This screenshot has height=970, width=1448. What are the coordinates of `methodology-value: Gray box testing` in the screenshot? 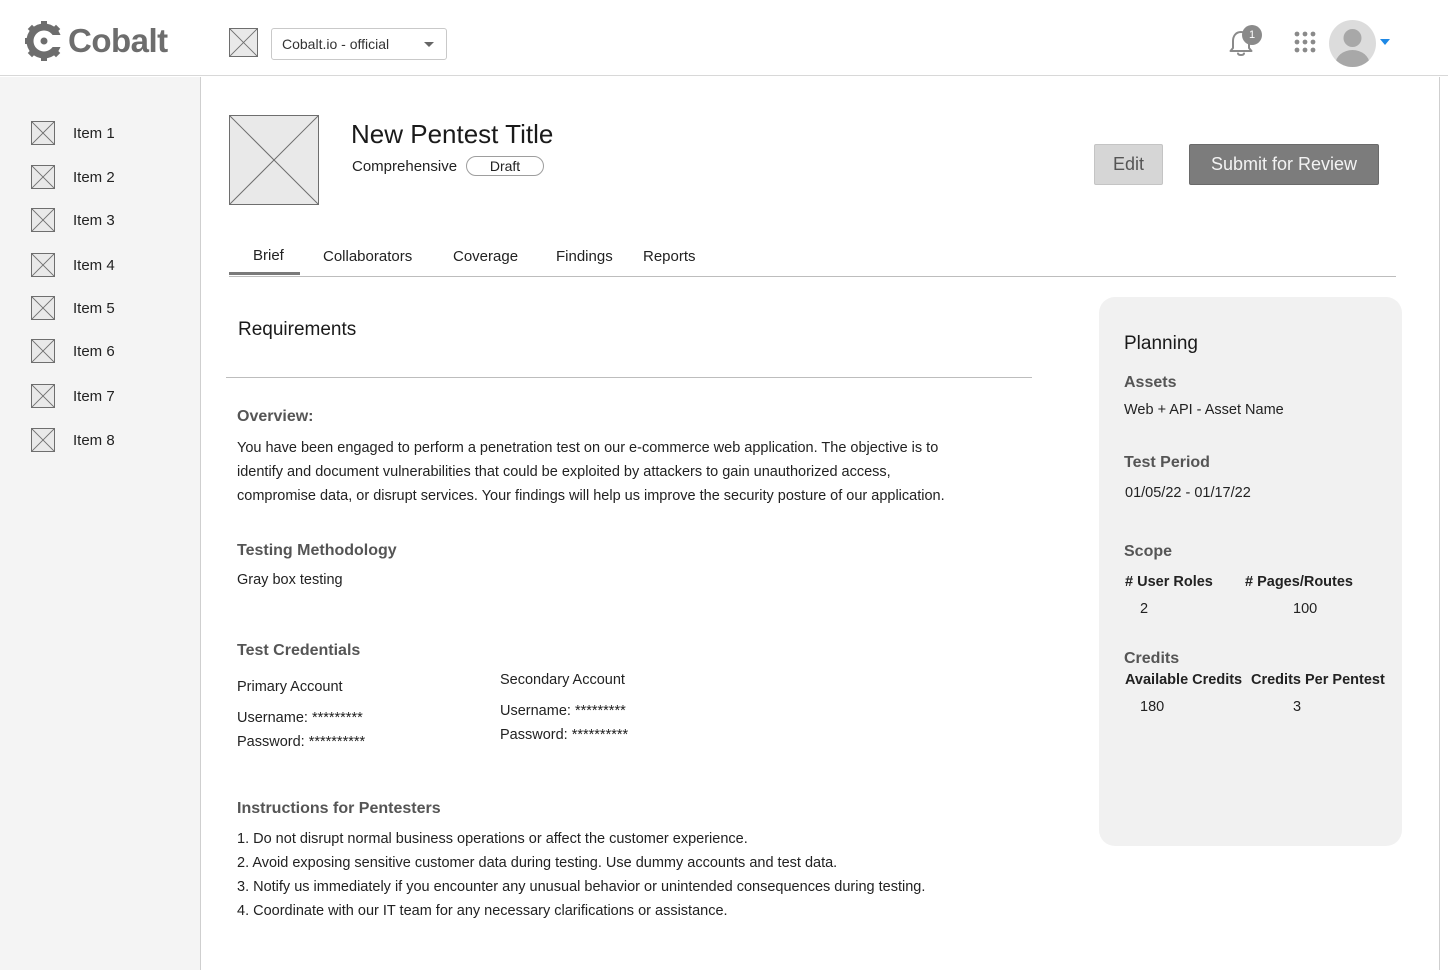 It's located at (290, 580).